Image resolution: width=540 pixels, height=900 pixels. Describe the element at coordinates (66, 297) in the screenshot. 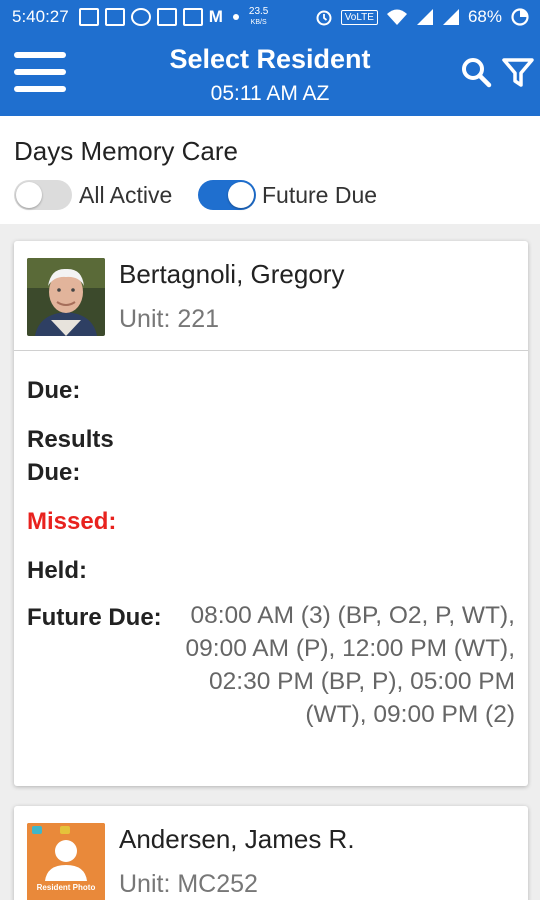

I see `resident-photo` at that location.